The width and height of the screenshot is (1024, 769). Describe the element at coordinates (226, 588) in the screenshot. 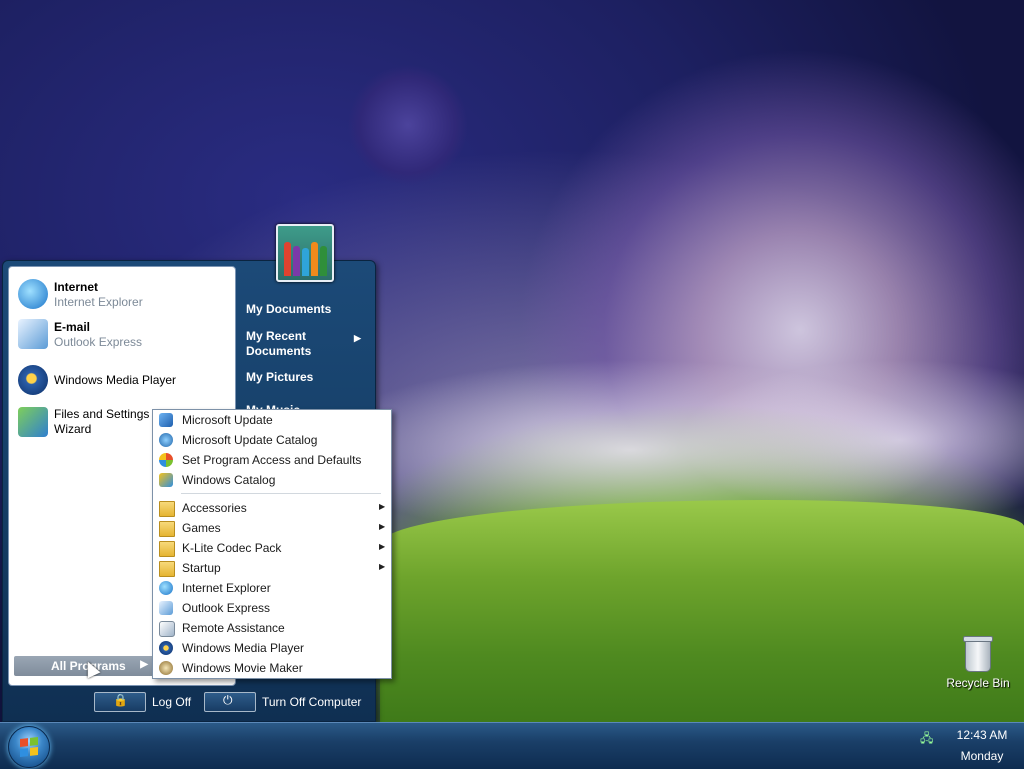

I see `program-label: Internet Explorer` at that location.